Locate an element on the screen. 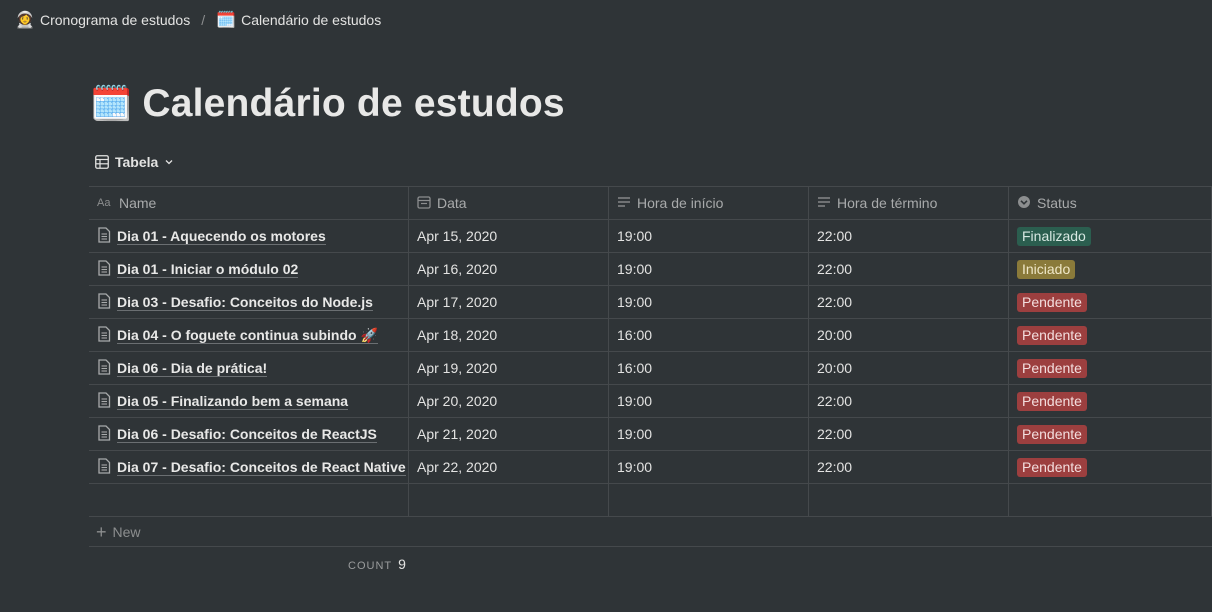  cell-name: Dia 05 - Finalizando bem a semana is located at coordinates (249, 401).